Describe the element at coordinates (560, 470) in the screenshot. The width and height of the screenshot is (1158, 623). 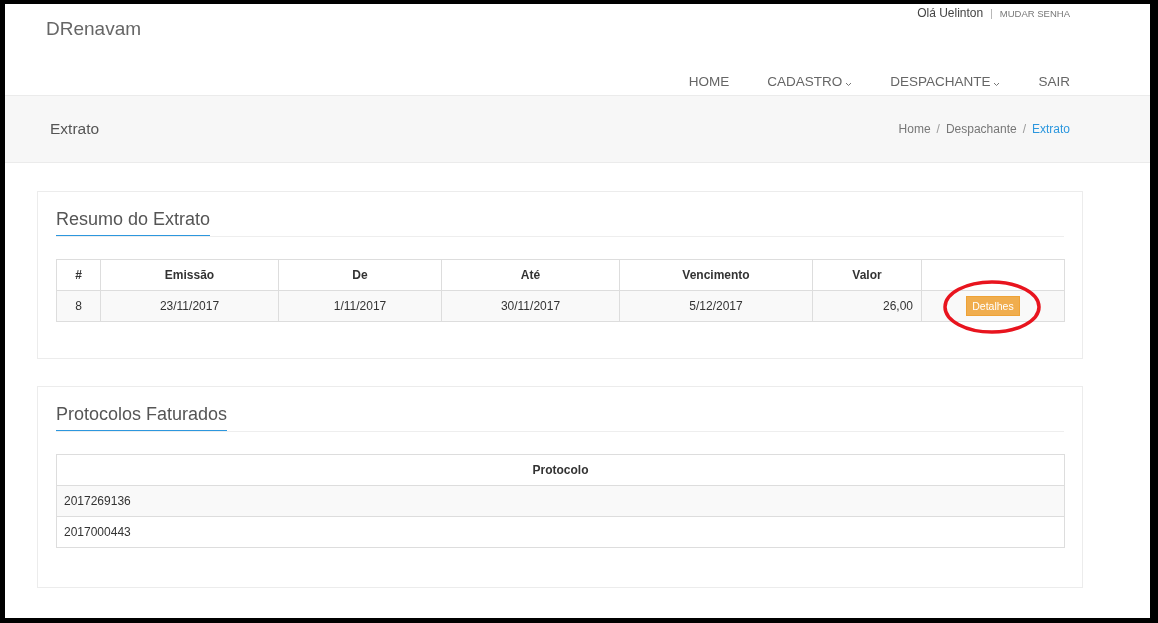
I see `column-header: Protocolo` at that location.